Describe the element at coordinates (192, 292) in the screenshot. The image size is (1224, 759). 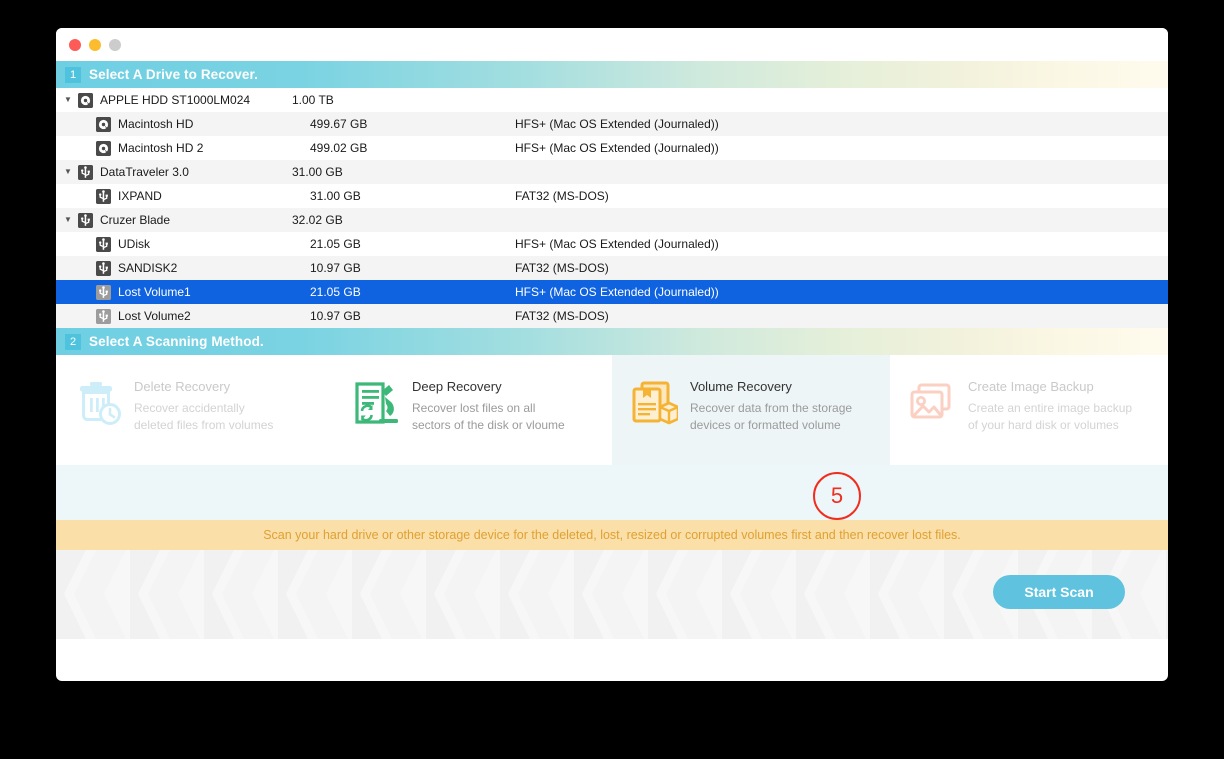
I see `drive-name-cell: ▼Lost Volume1` at that location.